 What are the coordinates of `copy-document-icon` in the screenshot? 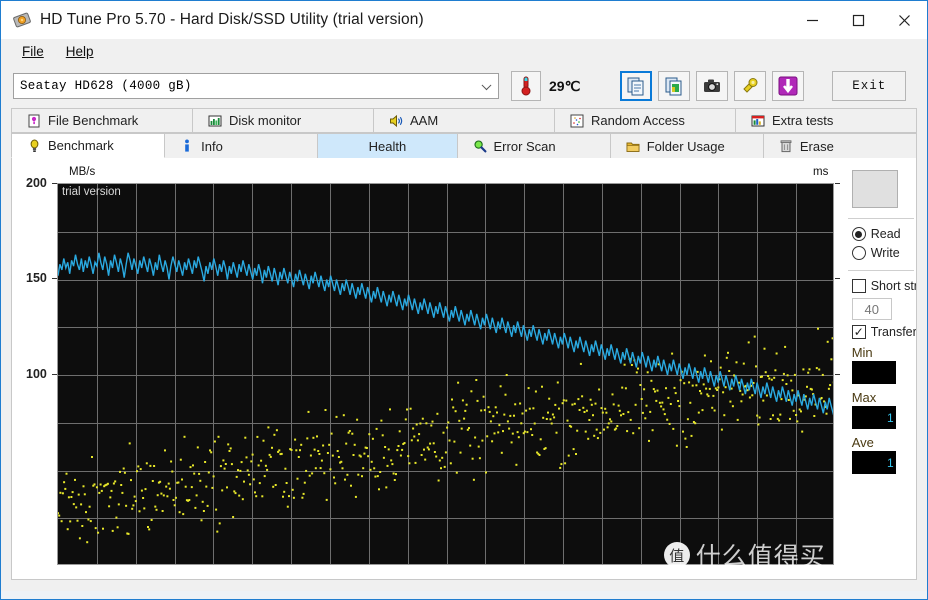 It's located at (636, 86).